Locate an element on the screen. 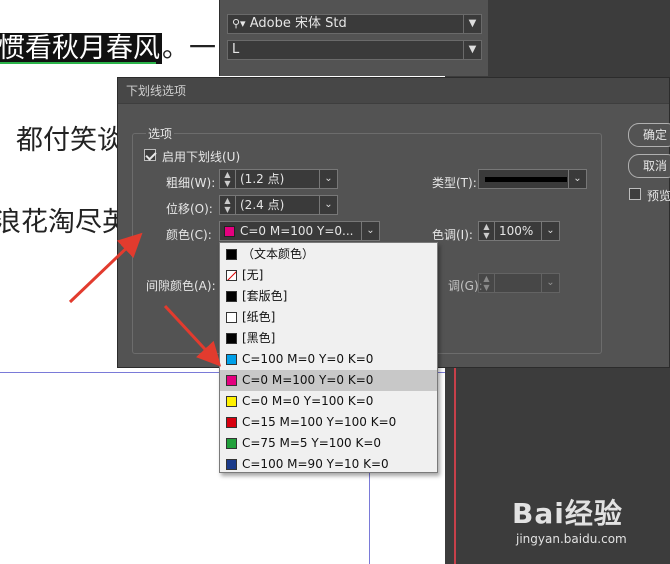 The width and height of the screenshot is (670, 564). type-label: 类型(T): is located at coordinates (454, 183).